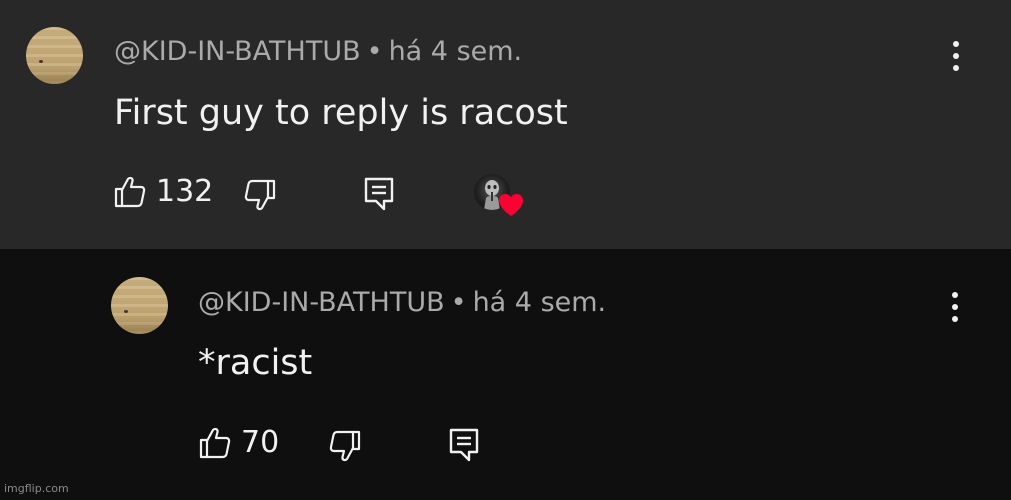 The width and height of the screenshot is (1011, 500). I want to click on creator-heart, so click(499, 197).